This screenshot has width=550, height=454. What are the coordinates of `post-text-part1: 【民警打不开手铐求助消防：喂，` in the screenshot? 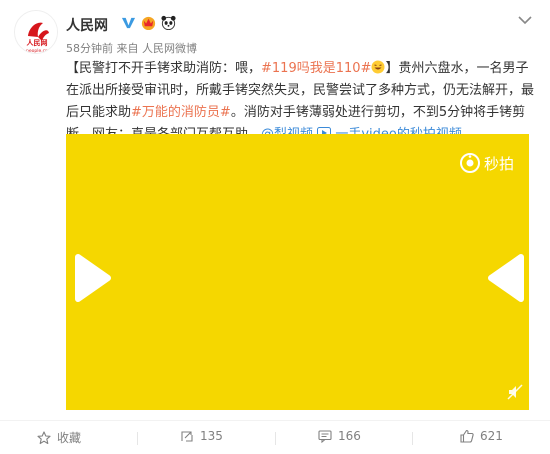 It's located at (164, 68).